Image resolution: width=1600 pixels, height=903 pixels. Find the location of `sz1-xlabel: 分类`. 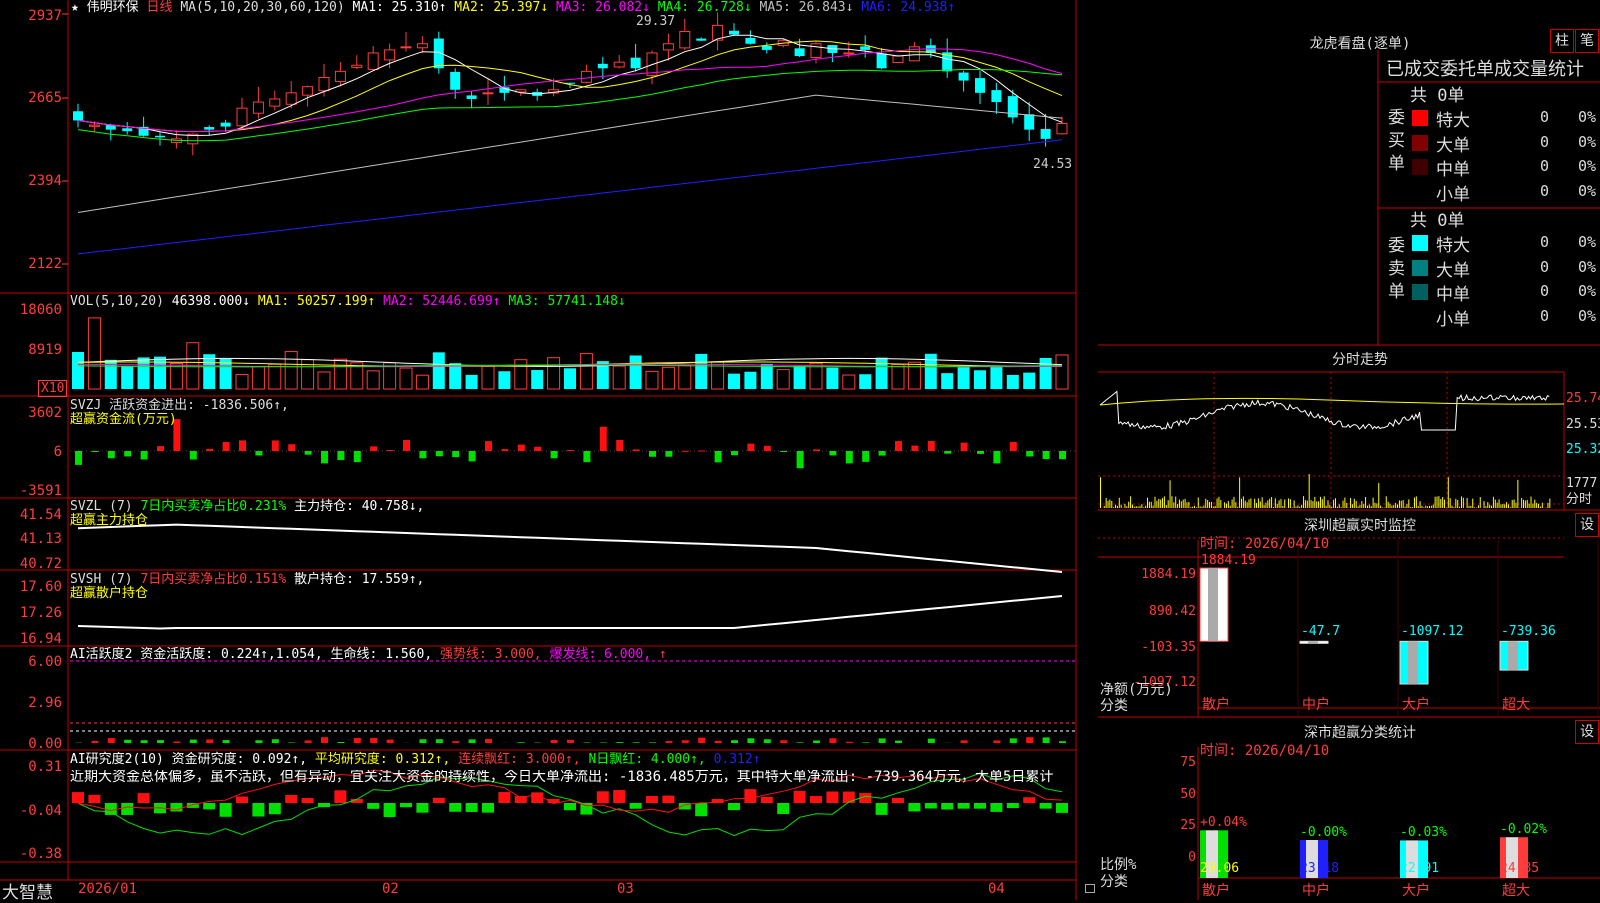

sz1-xlabel: 分类 is located at coordinates (1114, 706).